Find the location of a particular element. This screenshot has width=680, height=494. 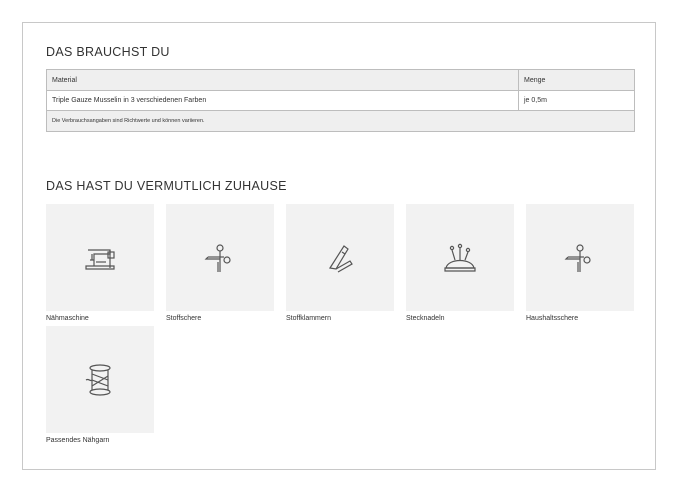

tool-tile-sewing-machine: Nähmaschine is located at coordinates (100, 263).